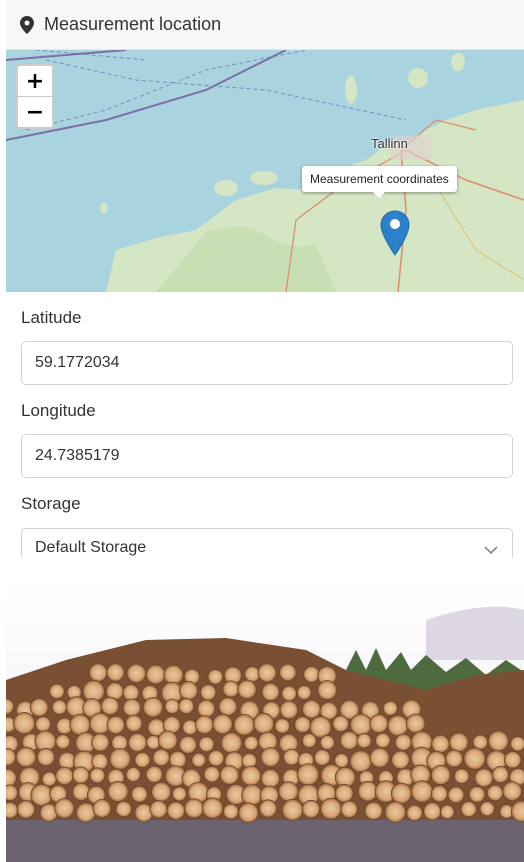 This screenshot has width=524, height=862. What do you see at coordinates (35, 111) in the screenshot?
I see `zoom-out-button: −` at bounding box center [35, 111].